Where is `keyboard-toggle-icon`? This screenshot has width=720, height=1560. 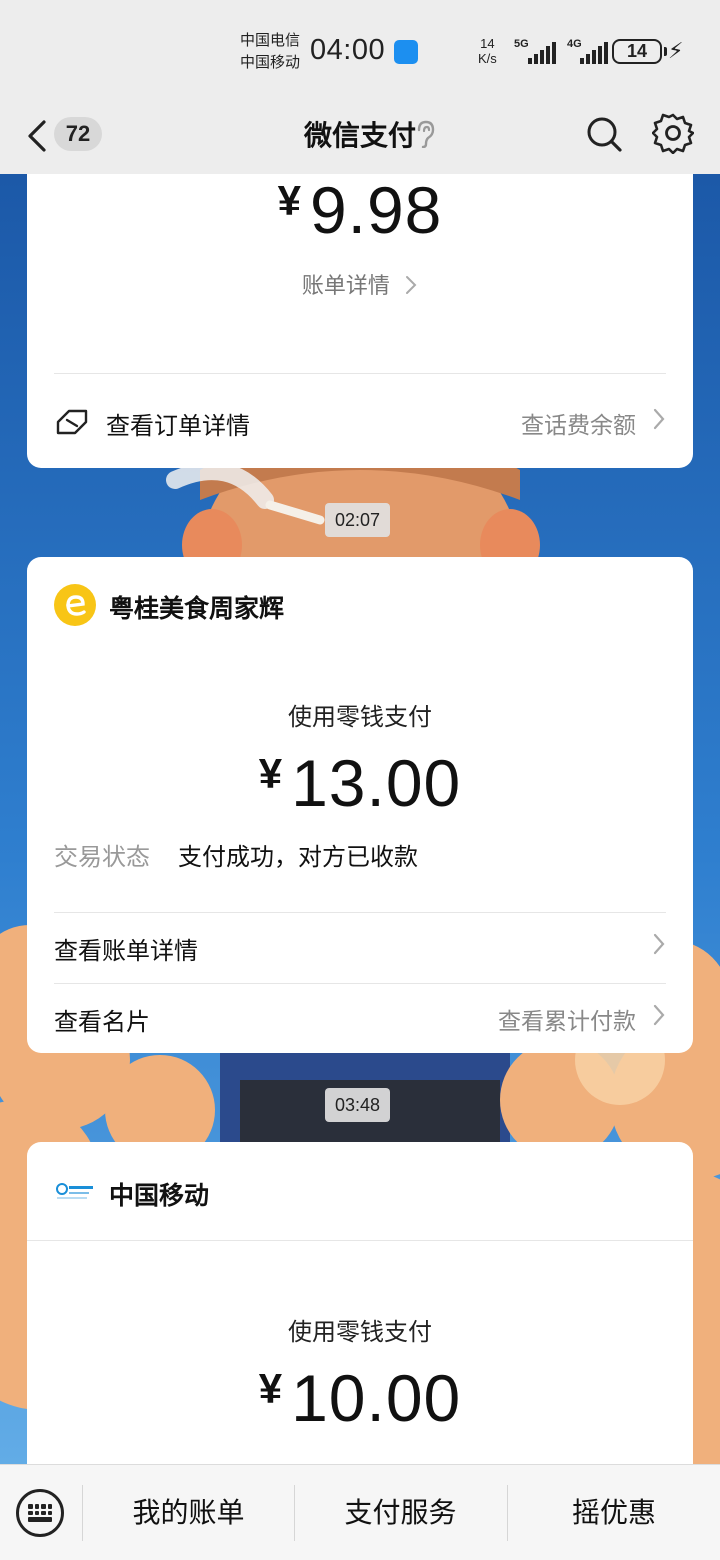 keyboard-toggle-icon is located at coordinates (40, 1513).